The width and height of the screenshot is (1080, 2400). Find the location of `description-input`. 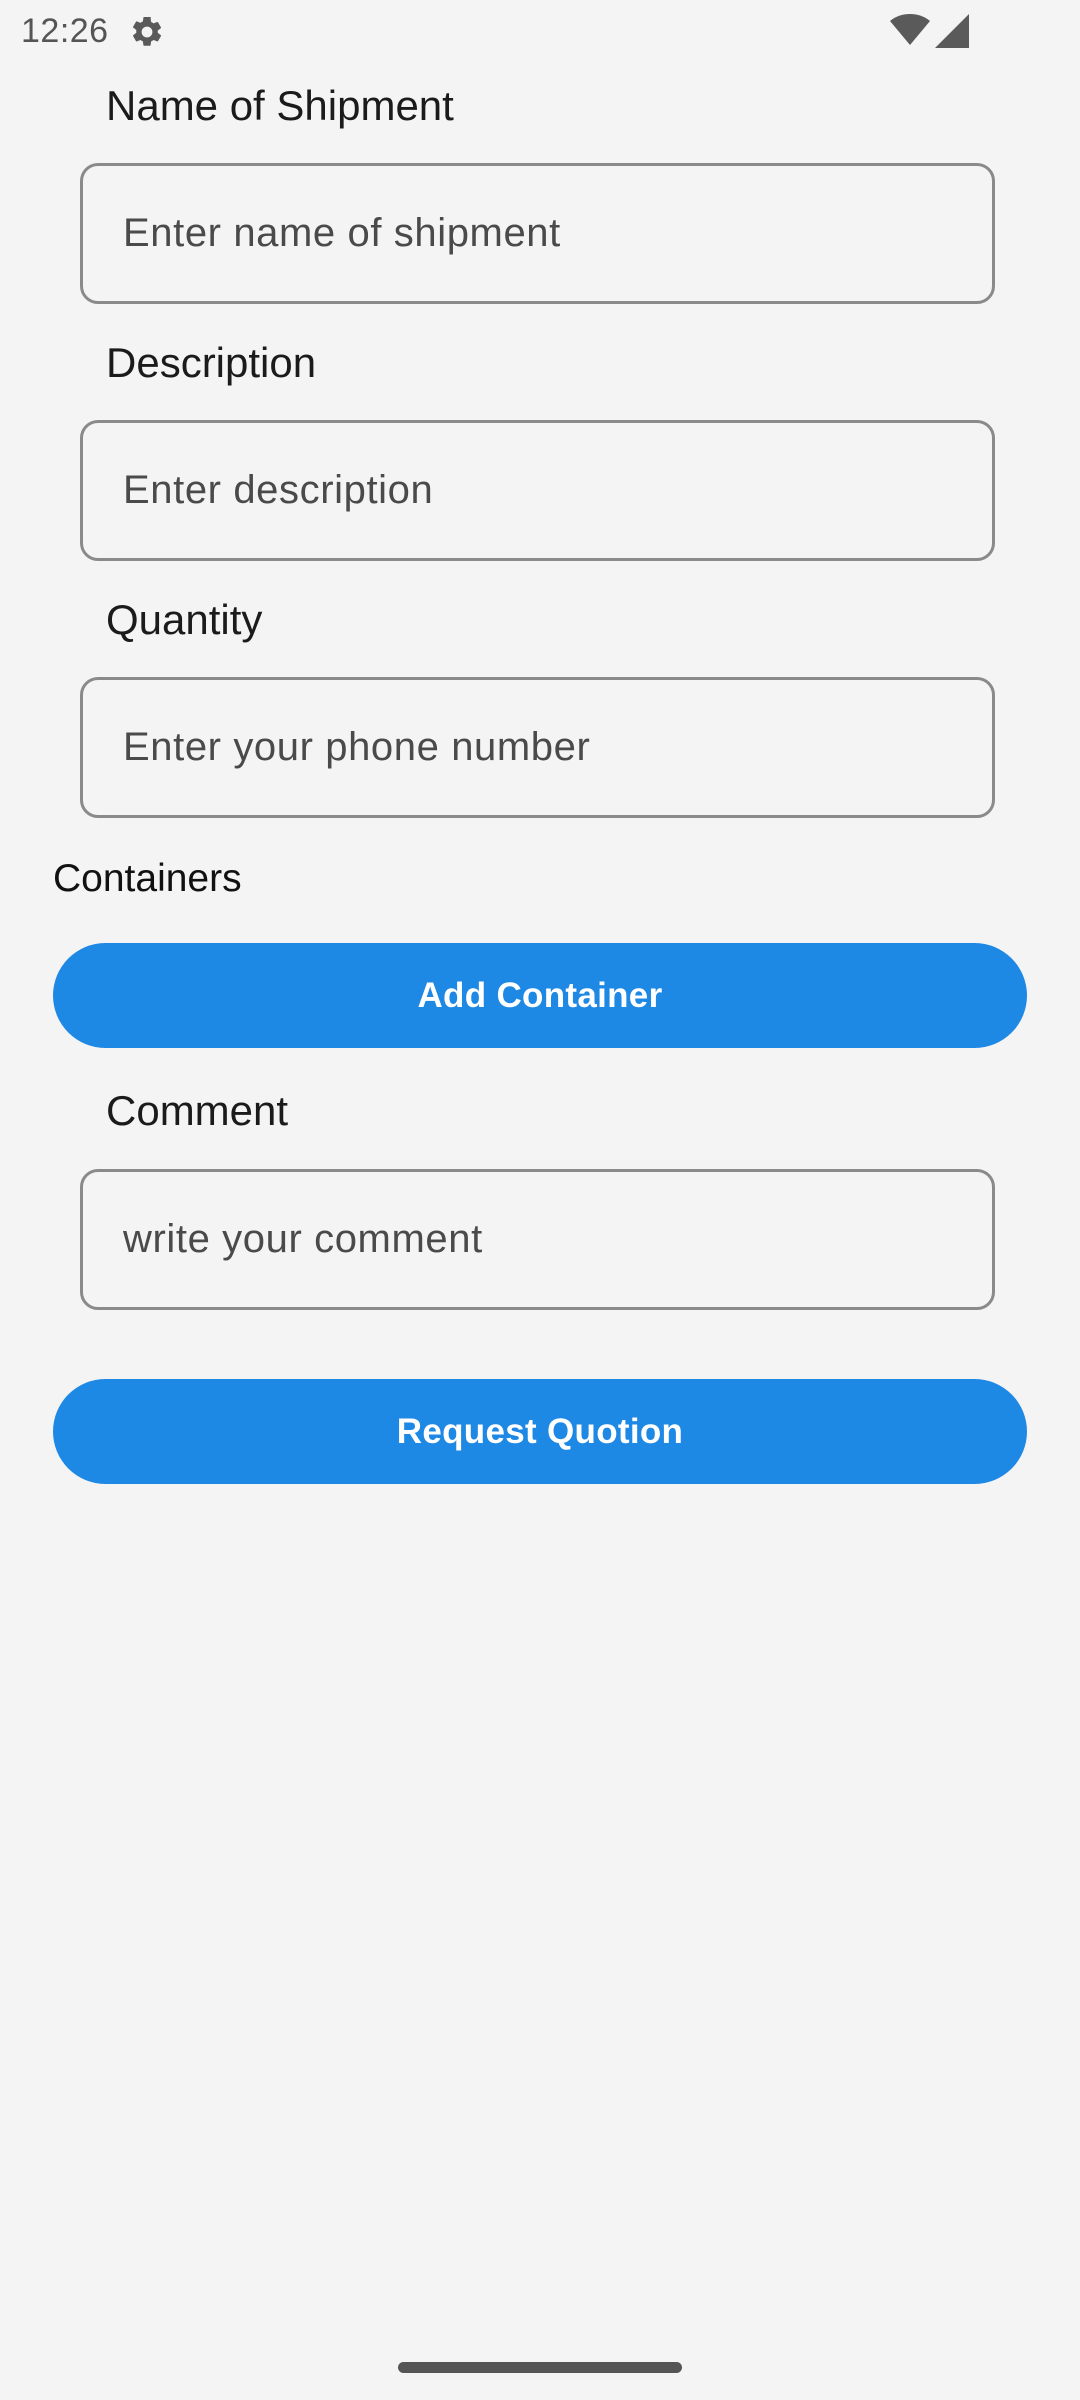

description-input is located at coordinates (537, 490).